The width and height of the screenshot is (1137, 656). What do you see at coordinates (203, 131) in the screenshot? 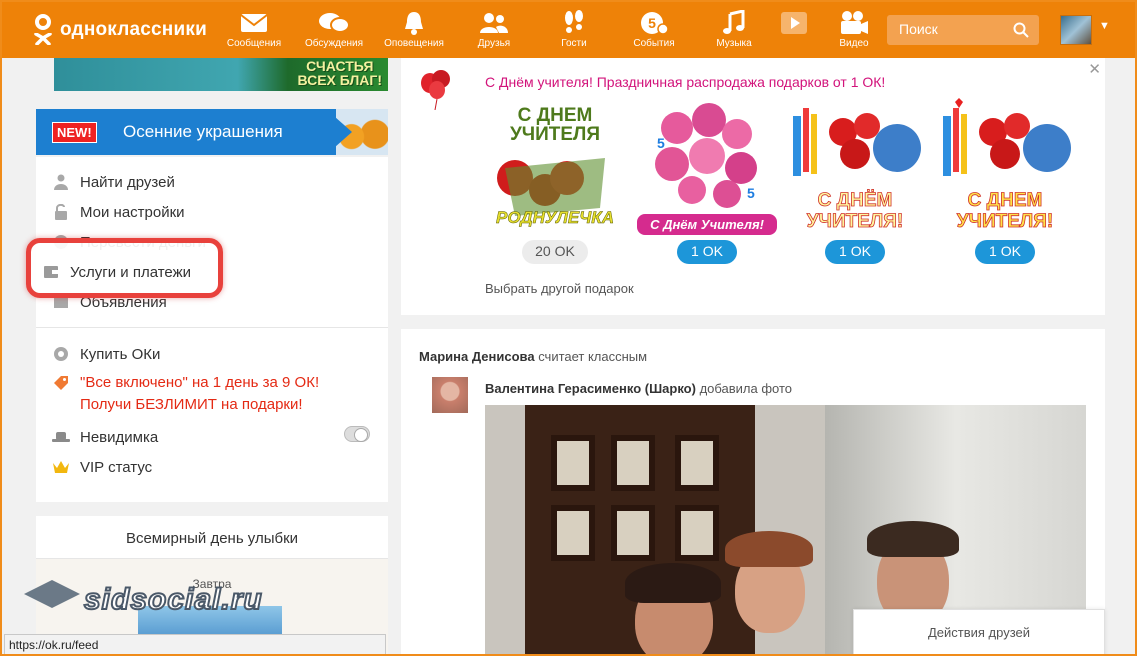
I see `promo-label: Осенние украшения` at bounding box center [203, 131].